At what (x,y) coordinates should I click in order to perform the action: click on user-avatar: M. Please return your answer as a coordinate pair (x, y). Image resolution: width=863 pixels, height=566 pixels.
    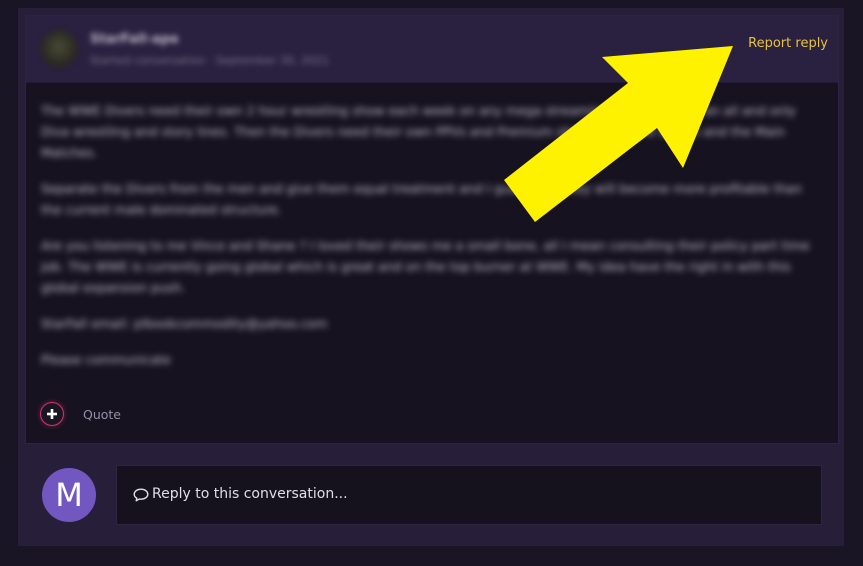
    Looking at the image, I should click on (69, 495).